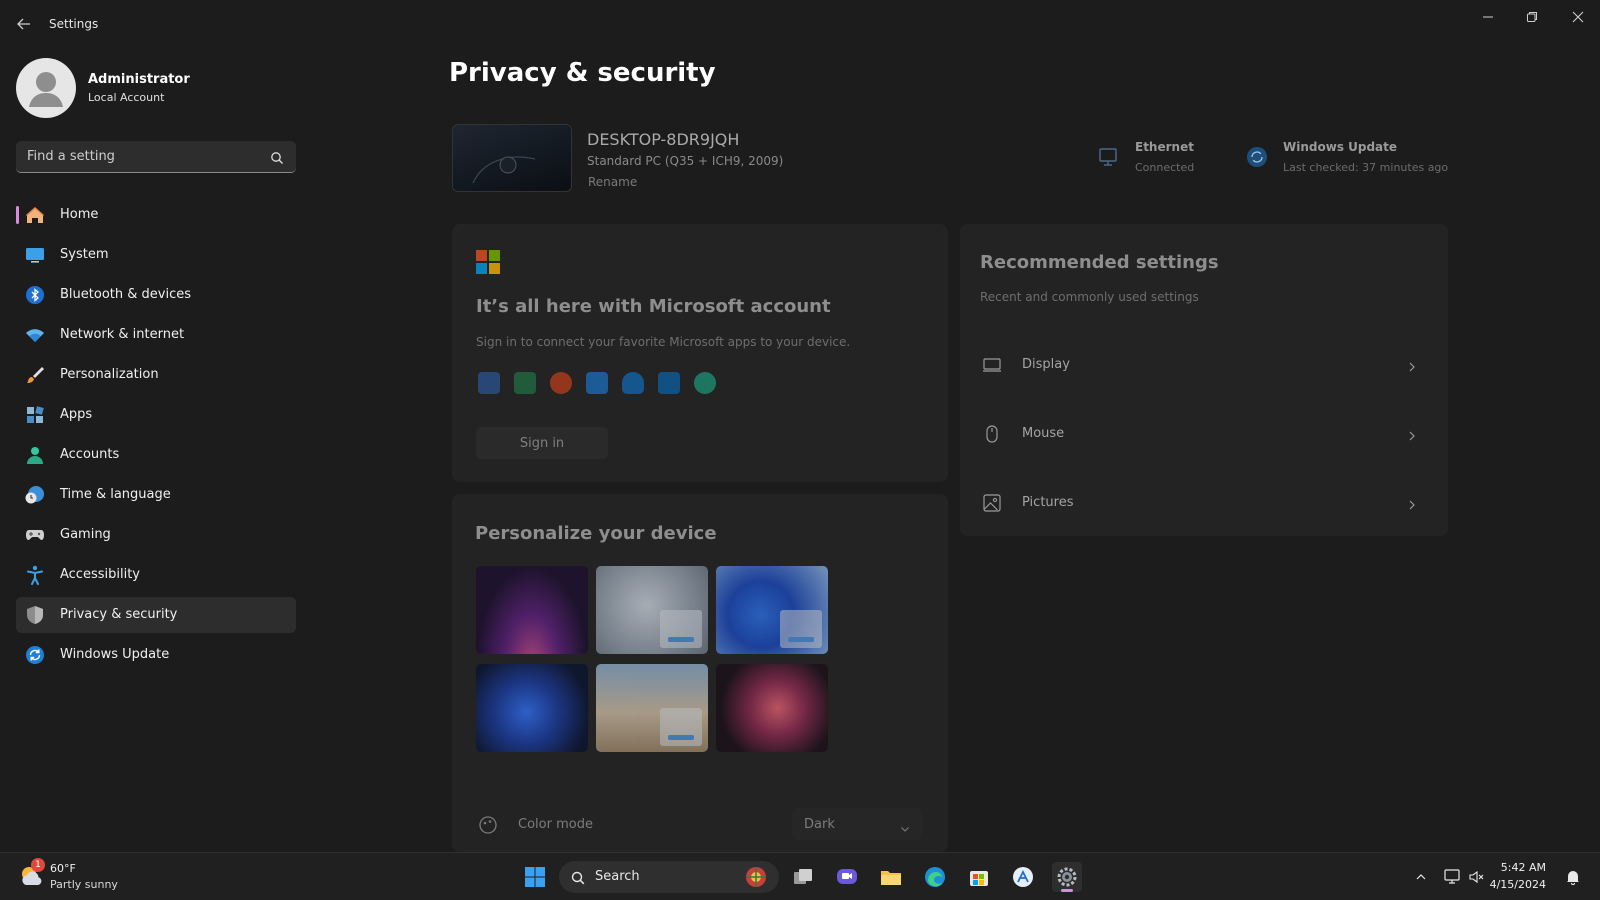 The width and height of the screenshot is (1600, 900). What do you see at coordinates (90, 454) in the screenshot?
I see `sidebar-item-label: Accounts` at bounding box center [90, 454].